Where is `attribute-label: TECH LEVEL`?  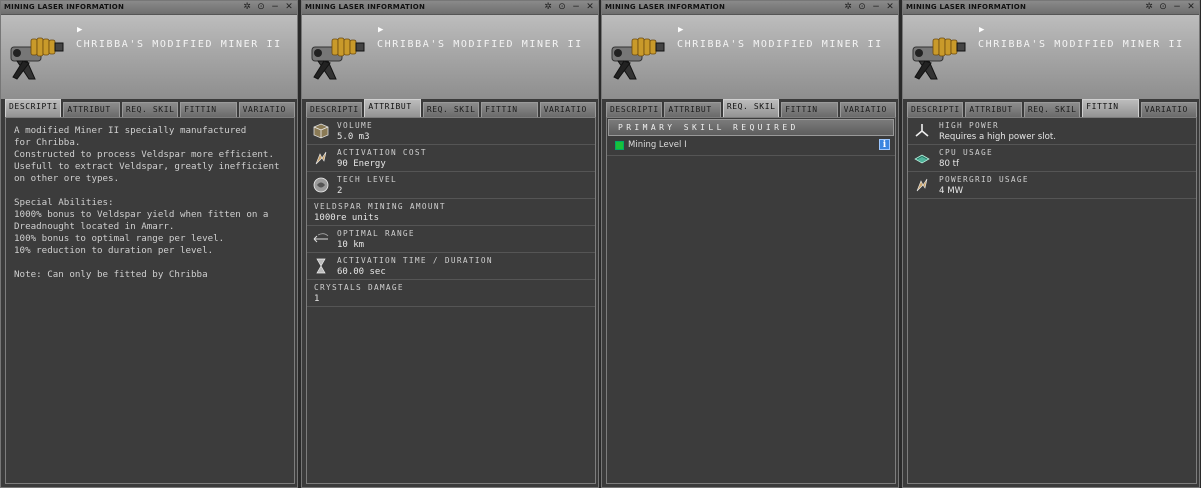 attribute-label: TECH LEVEL is located at coordinates (367, 179).